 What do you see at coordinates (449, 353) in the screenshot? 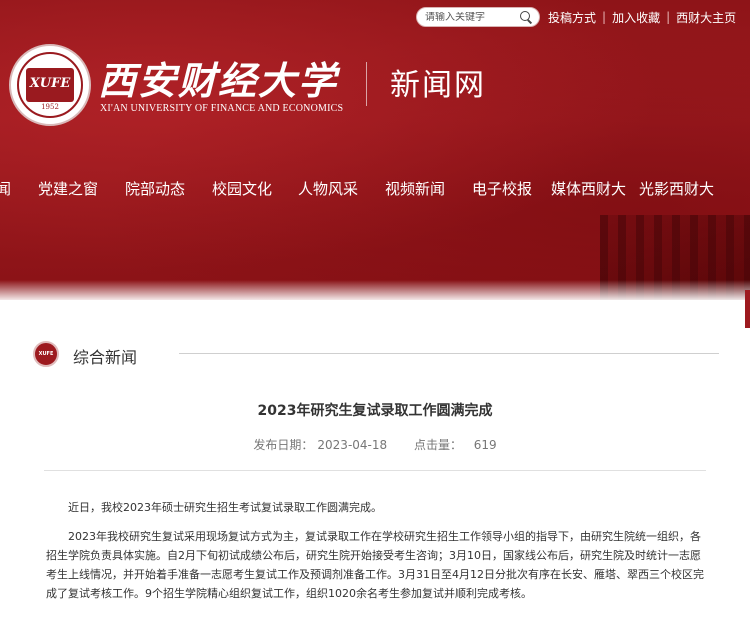
I see `section-divider` at bounding box center [449, 353].